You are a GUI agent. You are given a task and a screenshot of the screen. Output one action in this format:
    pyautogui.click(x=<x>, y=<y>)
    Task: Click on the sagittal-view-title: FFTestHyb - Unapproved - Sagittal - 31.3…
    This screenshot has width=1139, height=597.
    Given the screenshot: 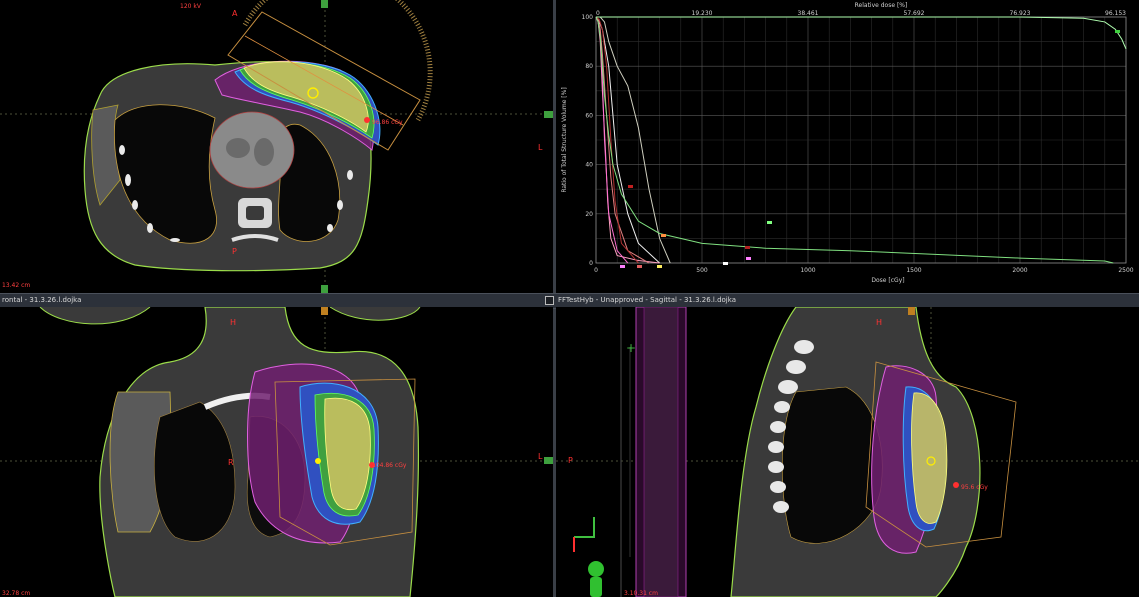 What is the action you would take?
    pyautogui.click(x=647, y=300)
    